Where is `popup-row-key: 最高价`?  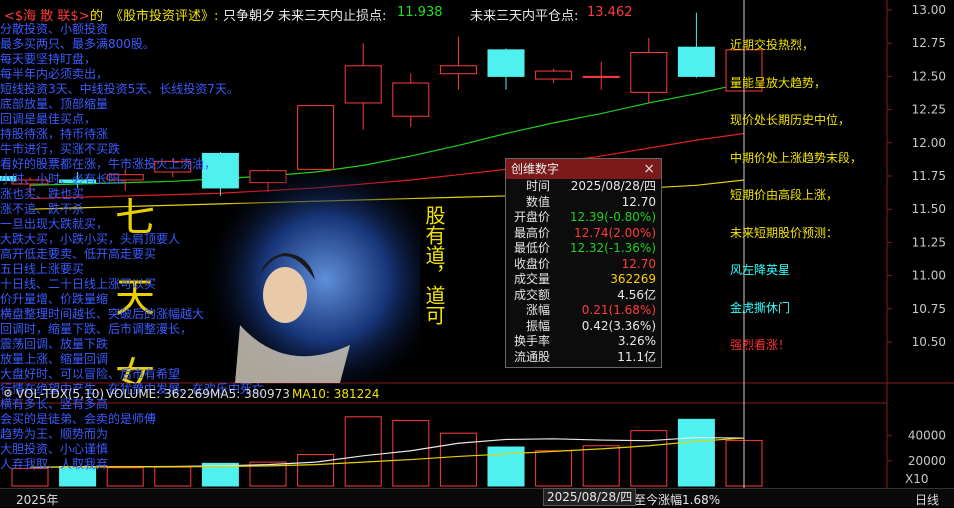 popup-row-key: 最高价 is located at coordinates (531, 232).